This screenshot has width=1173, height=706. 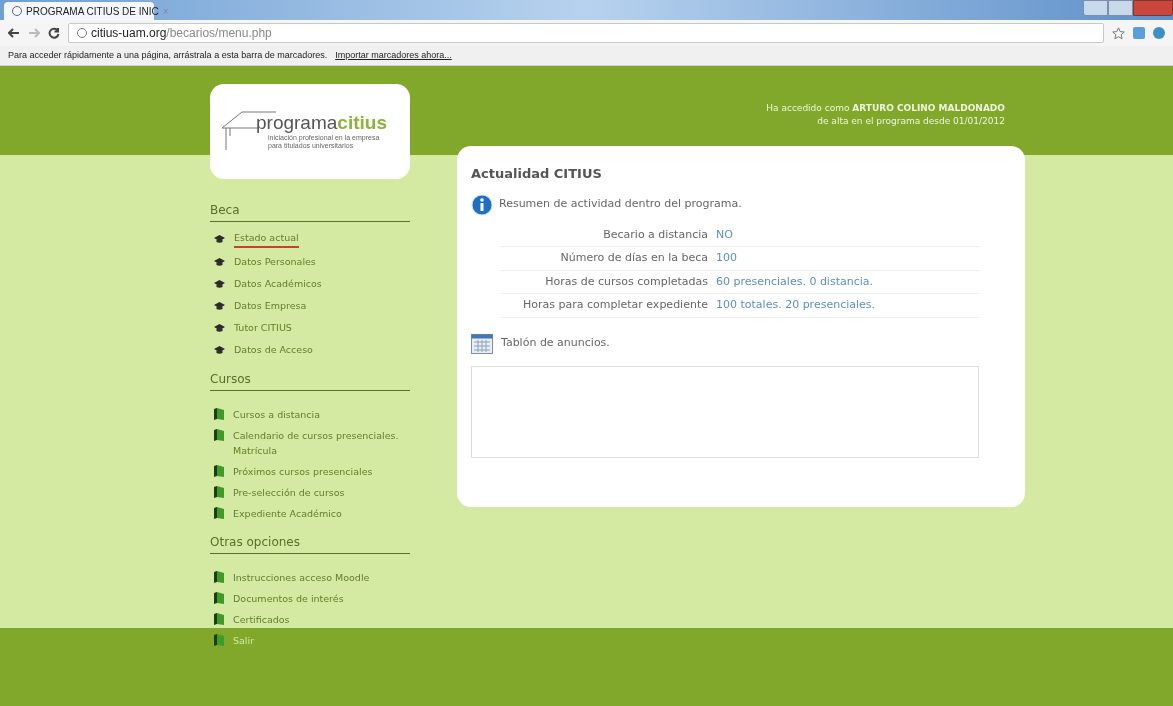 I want to click on section-heading: Cursos, so click(x=310, y=380).